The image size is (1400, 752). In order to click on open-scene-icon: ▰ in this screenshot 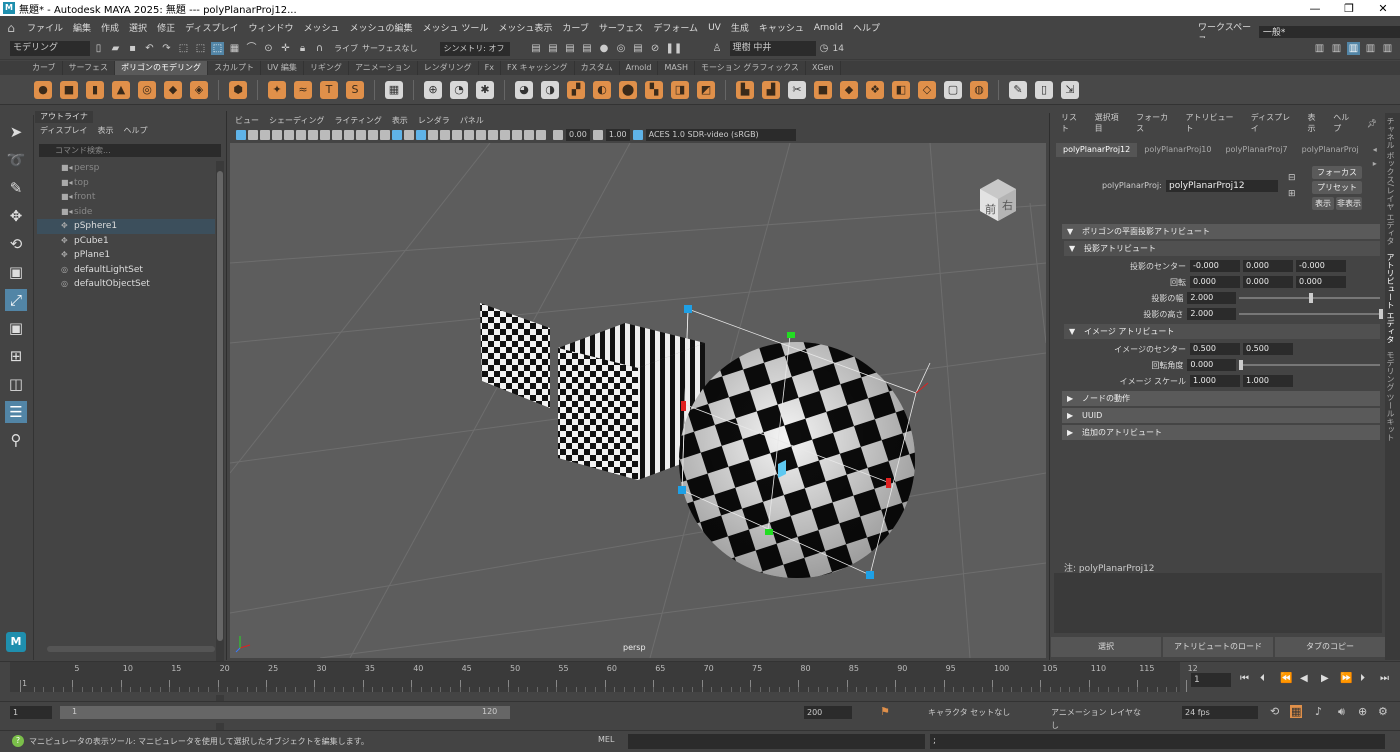, I will do `click(115, 48)`.